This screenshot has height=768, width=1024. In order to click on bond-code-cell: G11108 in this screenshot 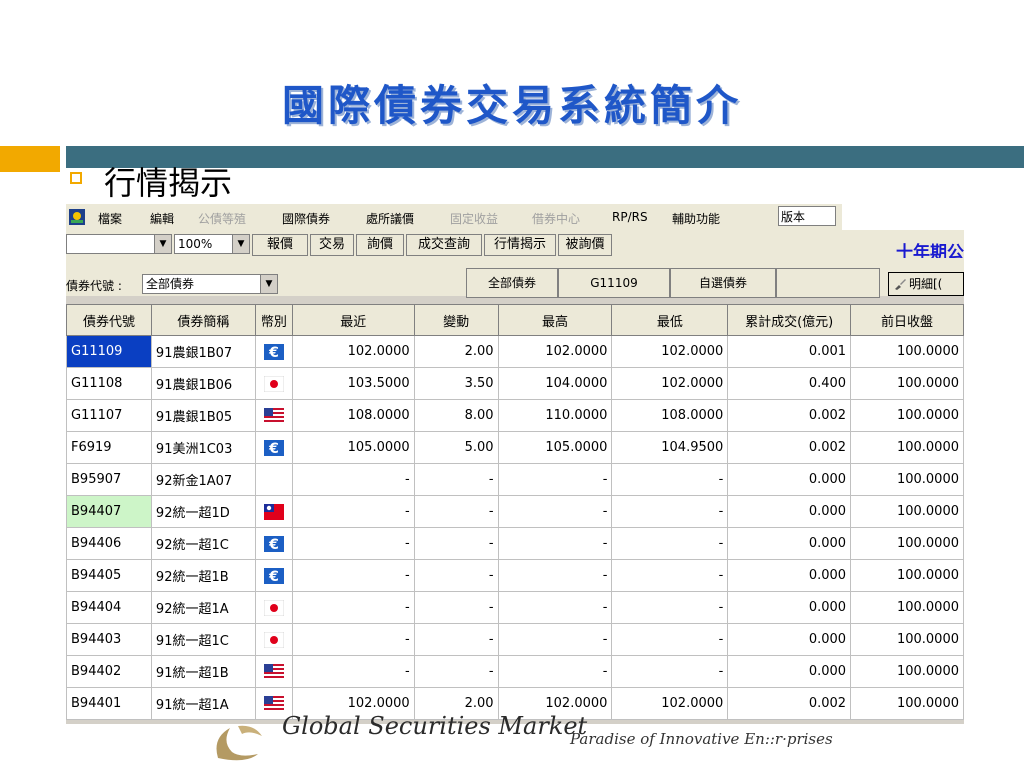, I will do `click(109, 383)`.